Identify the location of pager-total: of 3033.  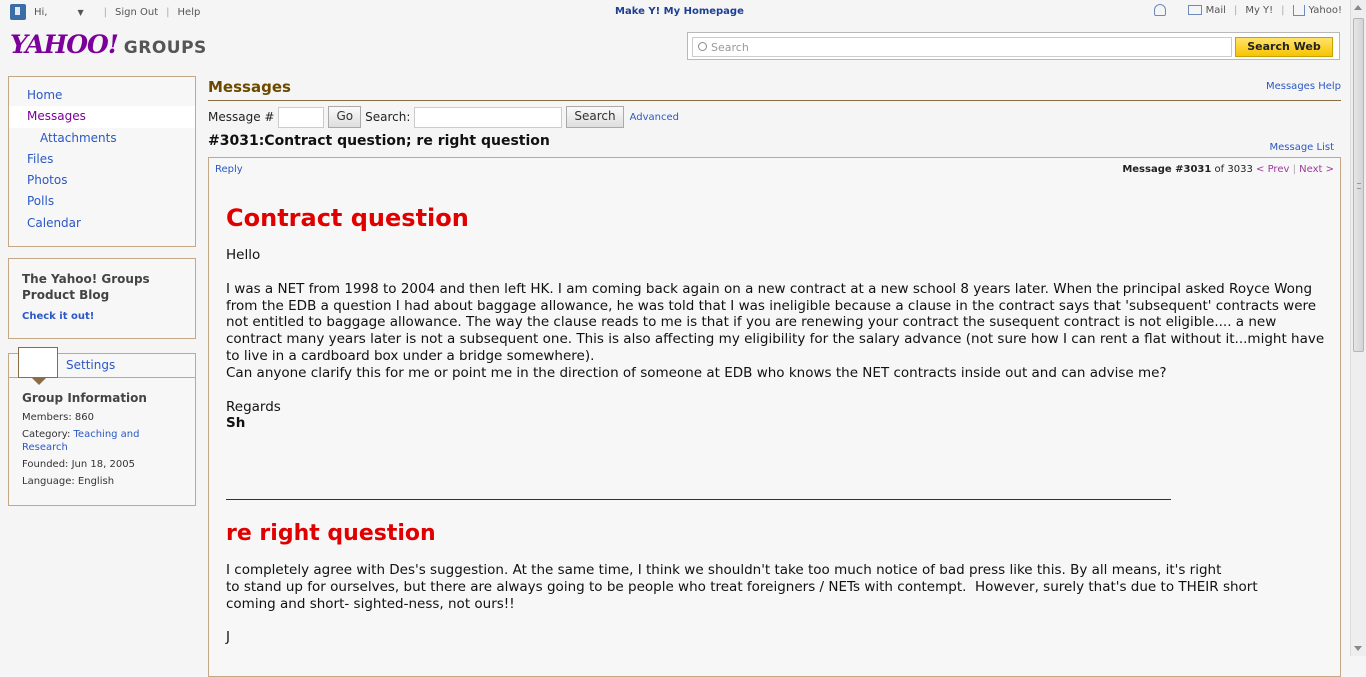
(1233, 169).